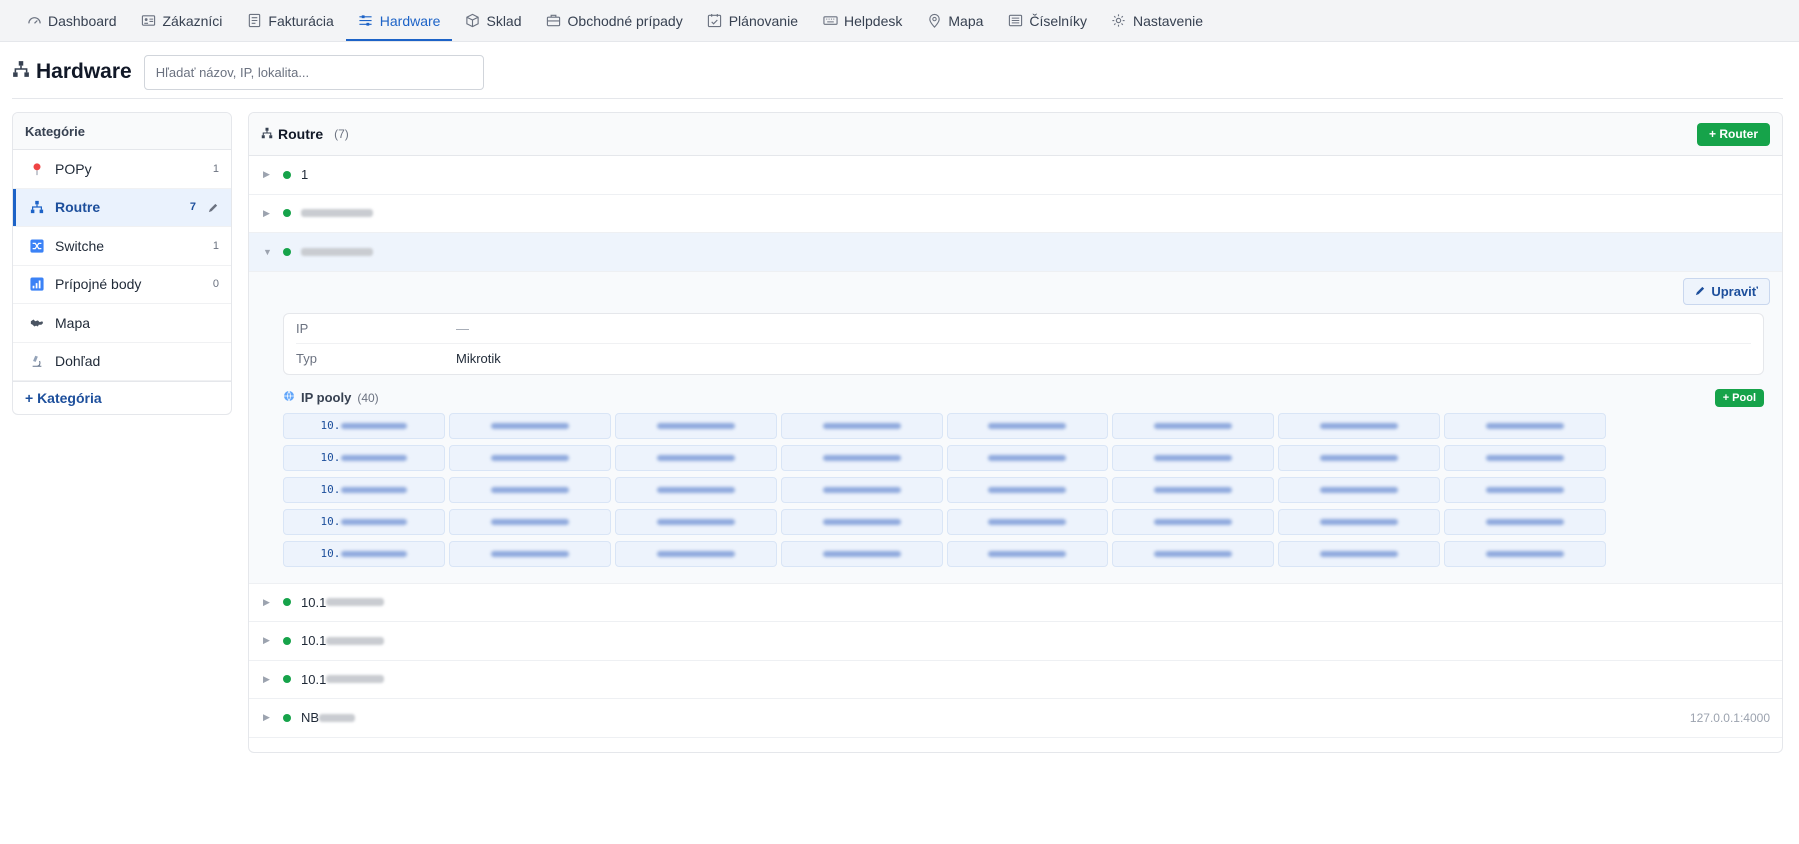 The height and width of the screenshot is (844, 1799). Describe the element at coordinates (478, 358) in the screenshot. I see `info-value: Mikrotik` at that location.